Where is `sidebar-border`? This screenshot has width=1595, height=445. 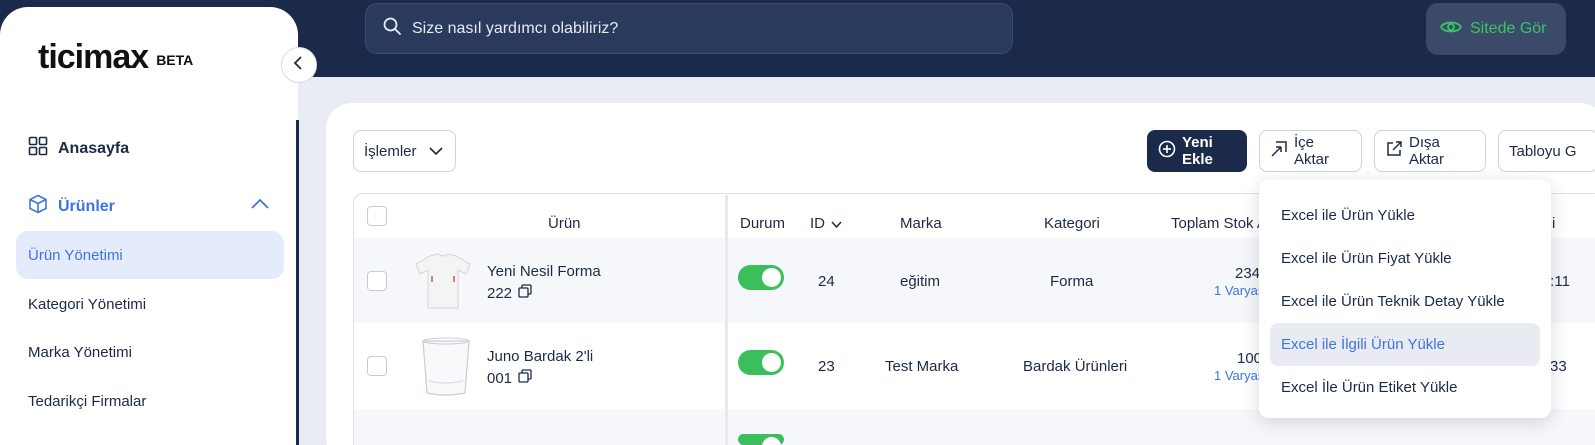 sidebar-border is located at coordinates (297, 282).